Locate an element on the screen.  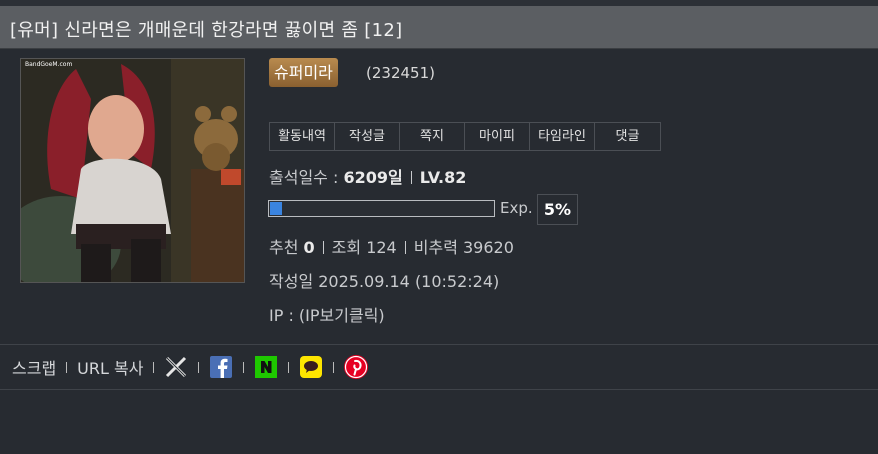
recommend-value: 0 is located at coordinates (309, 247).